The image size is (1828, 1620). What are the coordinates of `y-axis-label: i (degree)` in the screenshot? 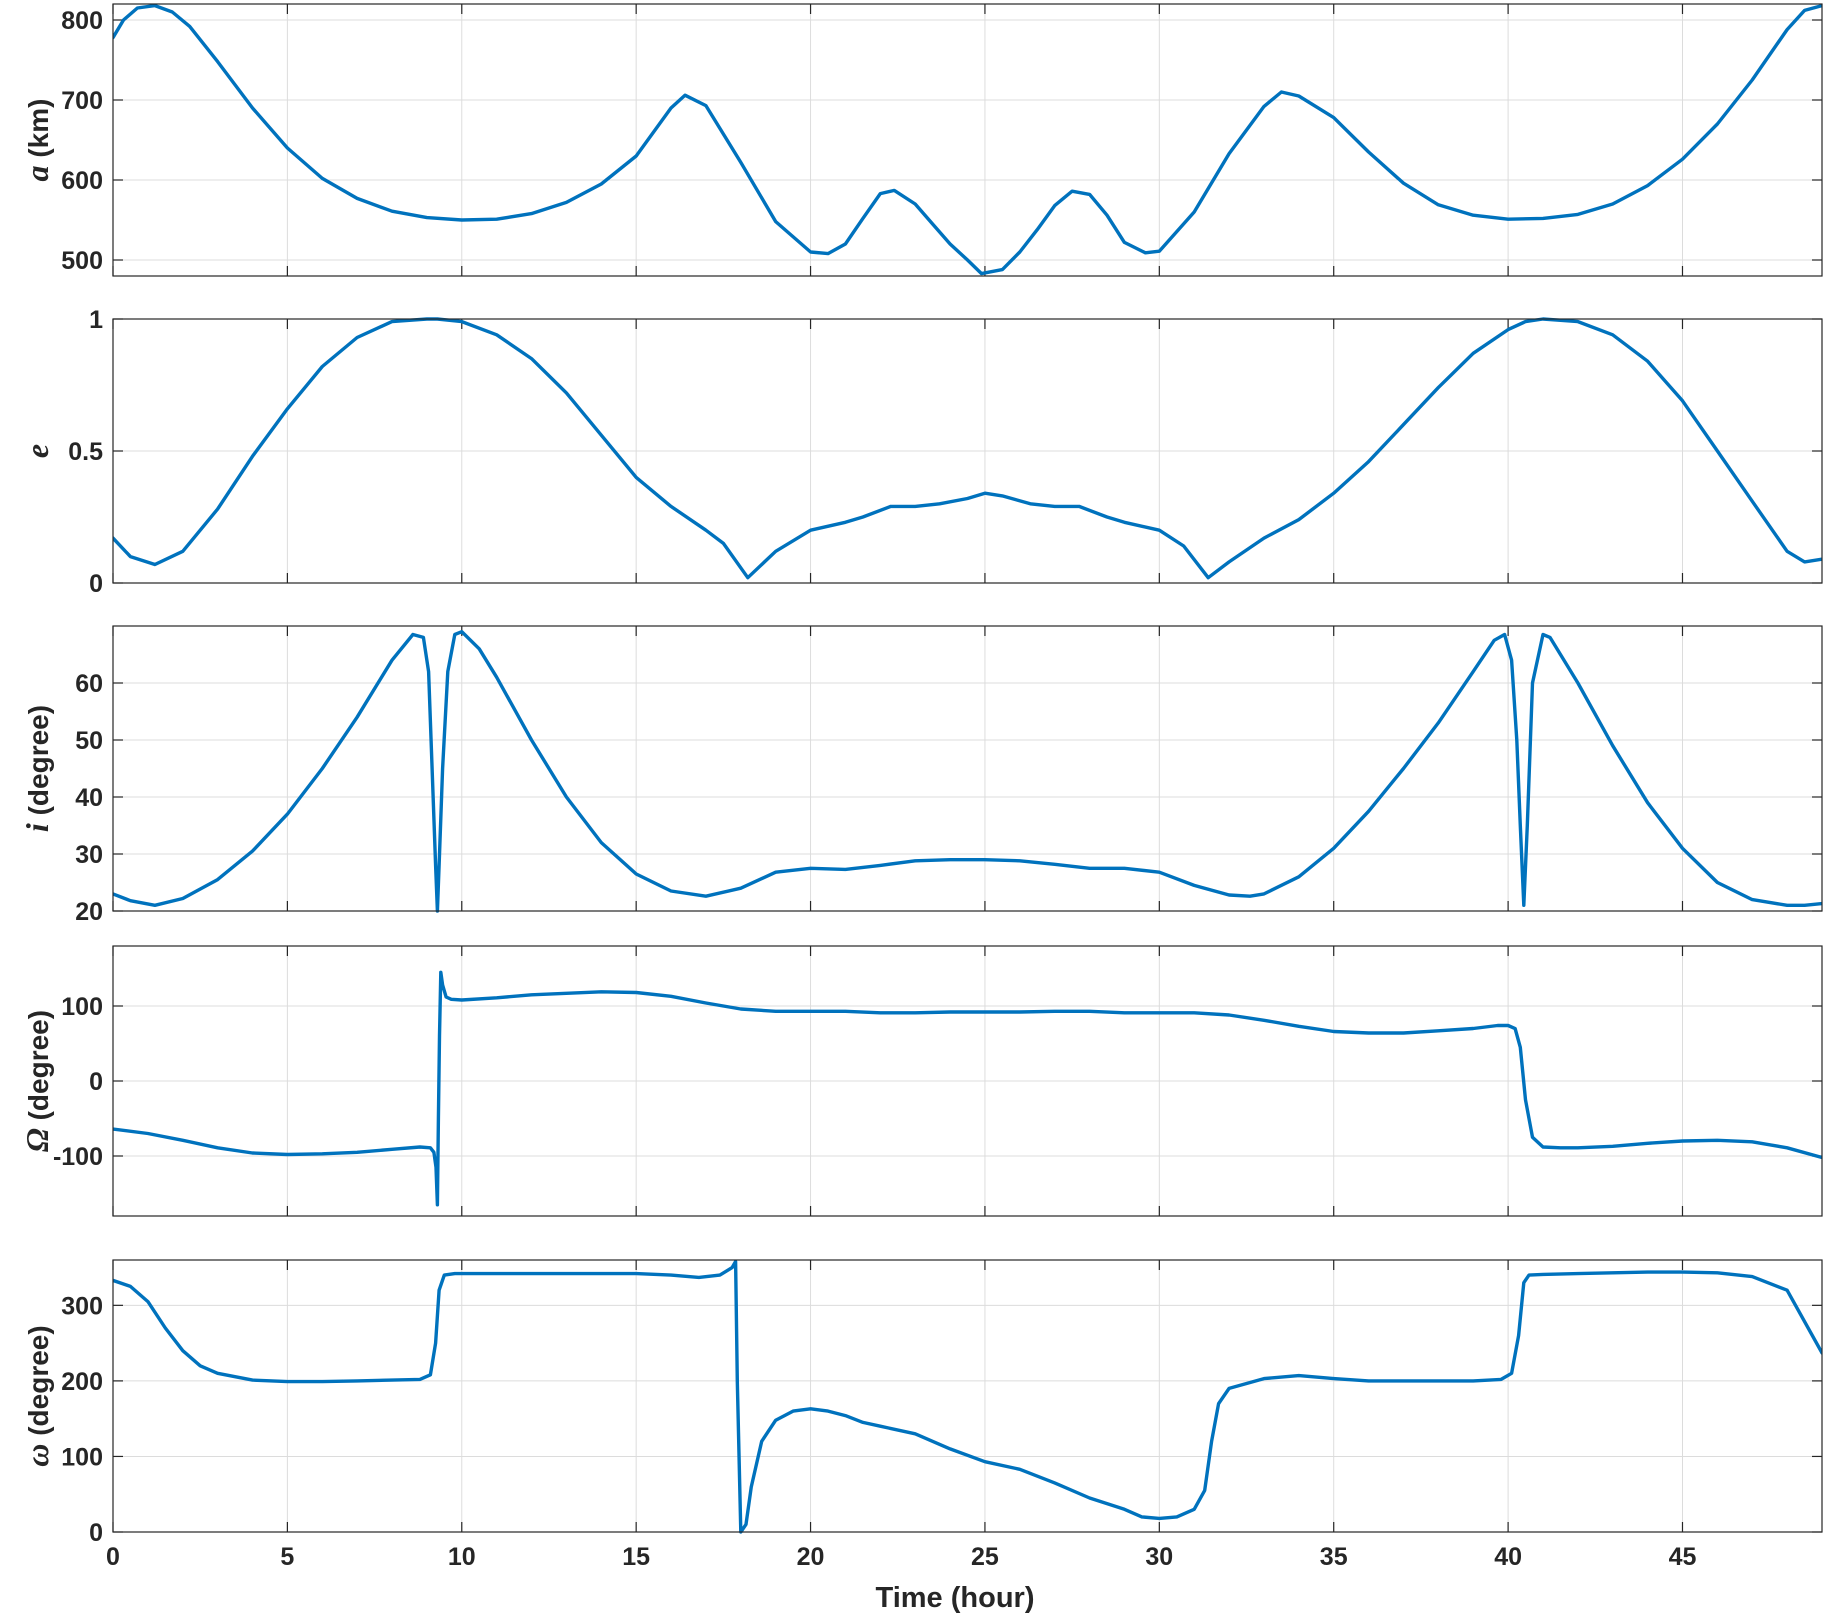 It's located at (37, 768).